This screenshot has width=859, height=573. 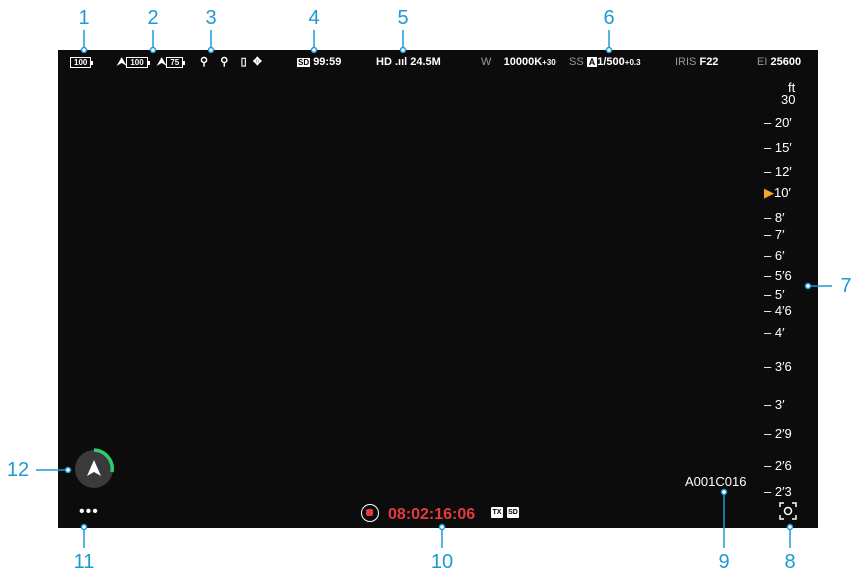 I want to click on focus-mark: – 2′9, so click(x=778, y=433).